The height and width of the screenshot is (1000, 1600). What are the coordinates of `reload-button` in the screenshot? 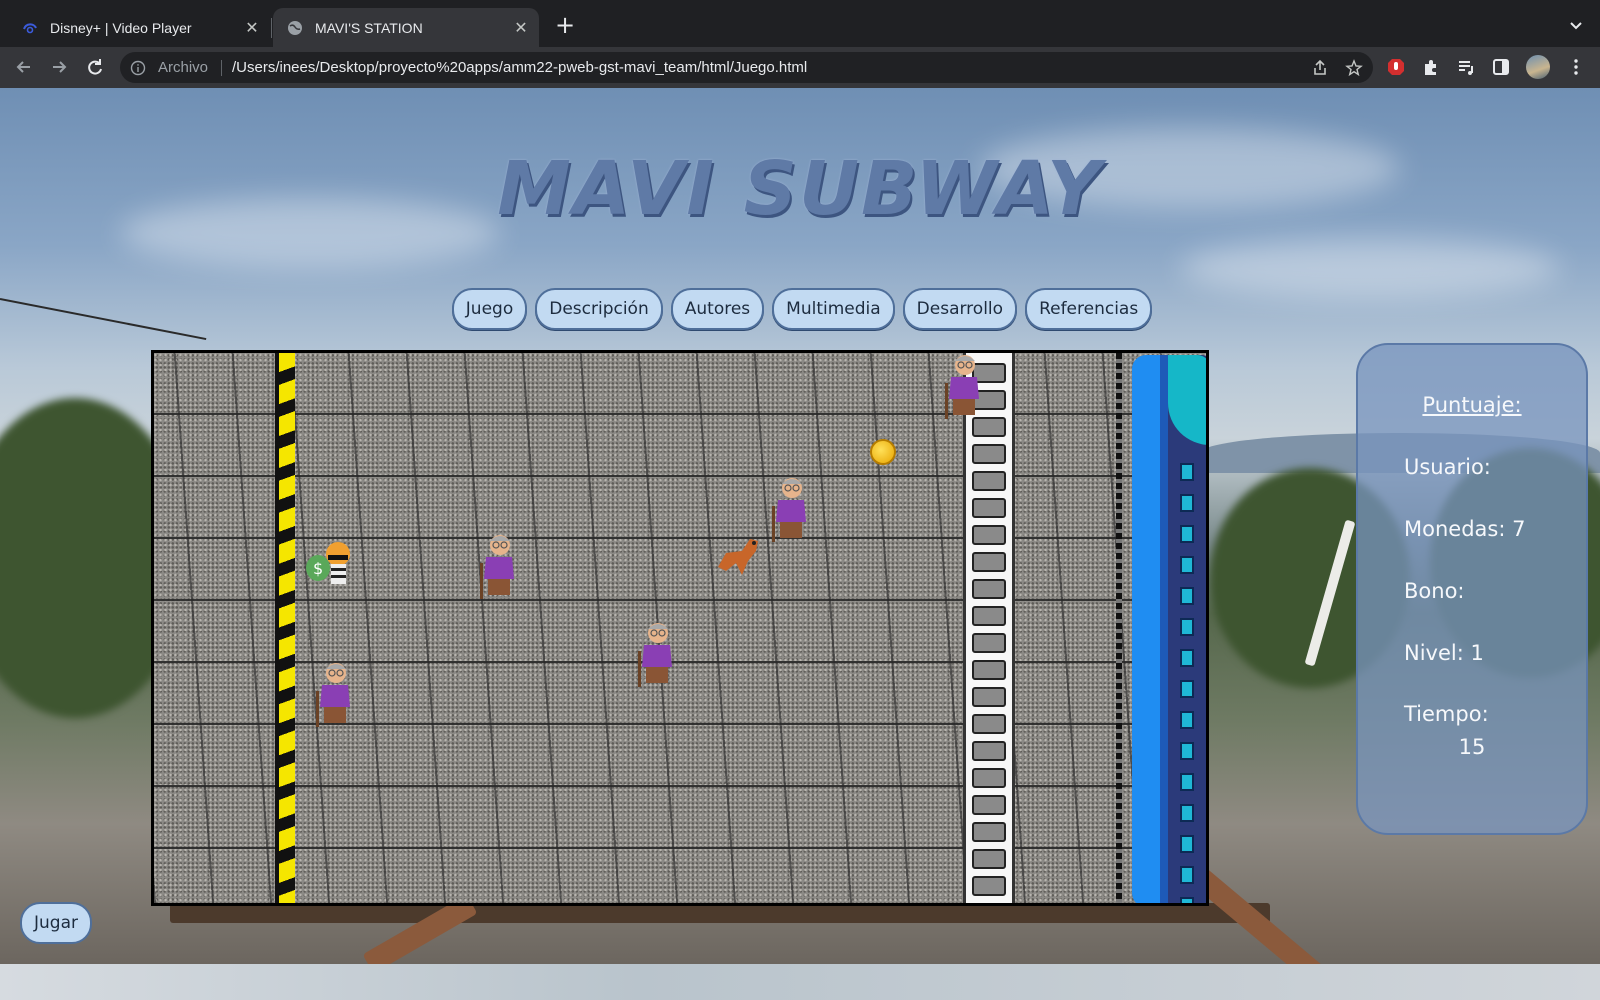 It's located at (95, 67).